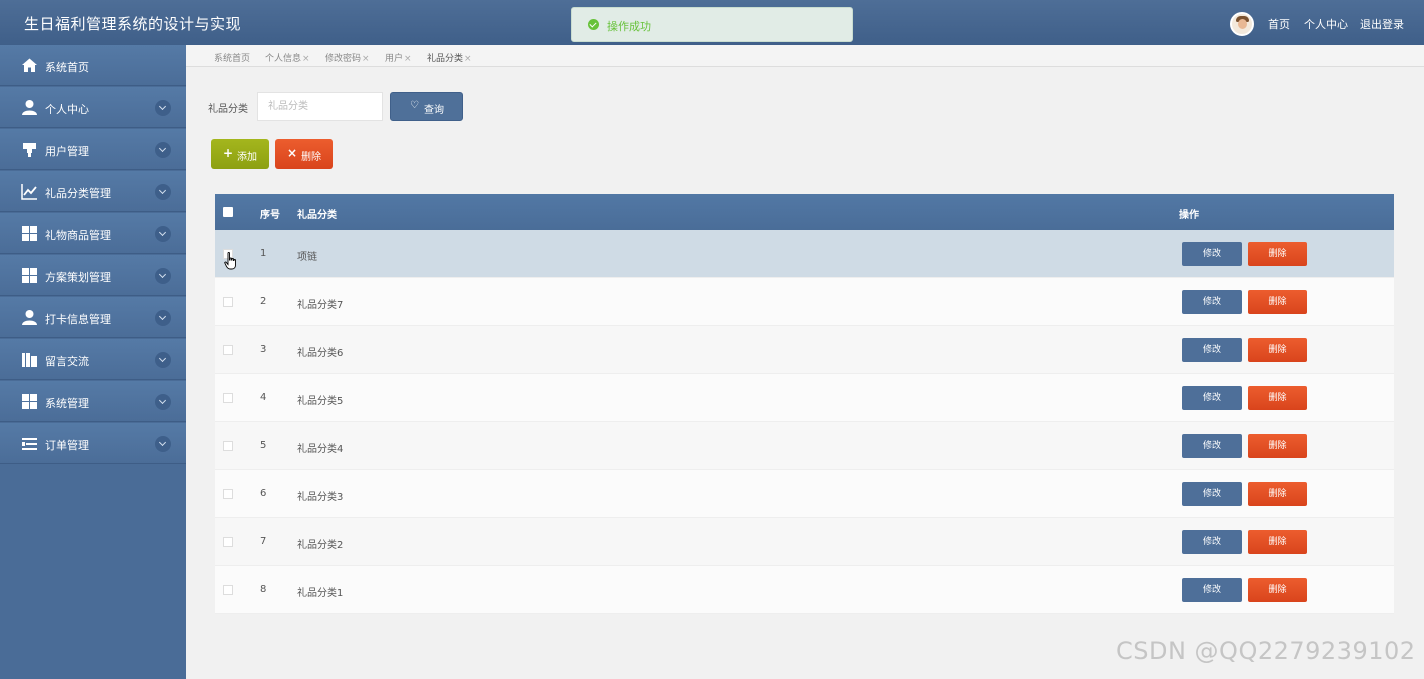 This screenshot has width=1424, height=679. Describe the element at coordinates (414, 105) in the screenshot. I see `heart-icon: ♡` at that location.